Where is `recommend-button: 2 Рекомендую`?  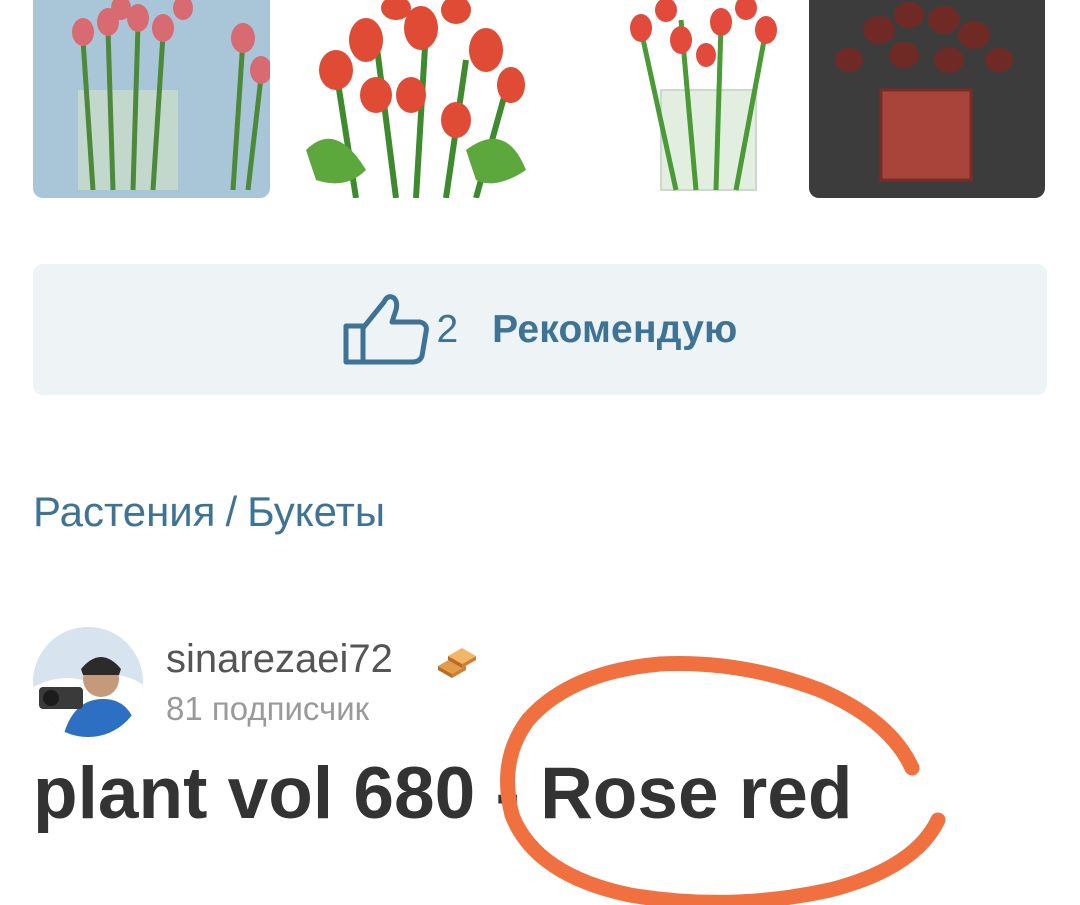
recommend-button: 2 Рекомендую is located at coordinates (540, 329).